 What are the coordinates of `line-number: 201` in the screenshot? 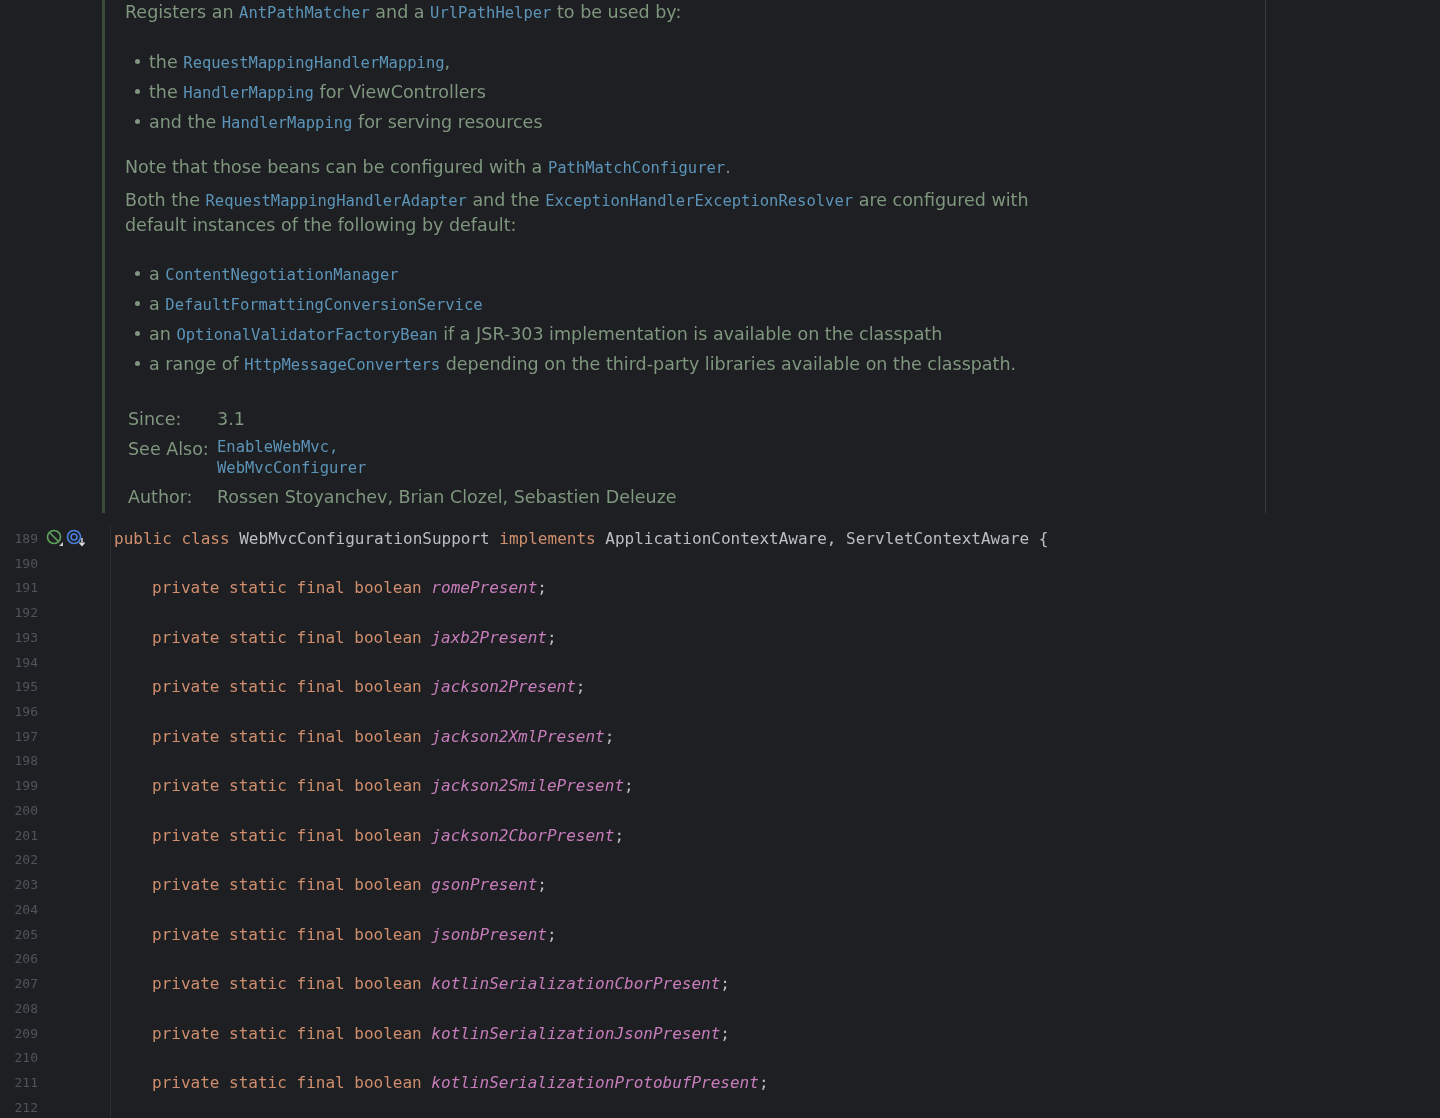 It's located at (25, 835).